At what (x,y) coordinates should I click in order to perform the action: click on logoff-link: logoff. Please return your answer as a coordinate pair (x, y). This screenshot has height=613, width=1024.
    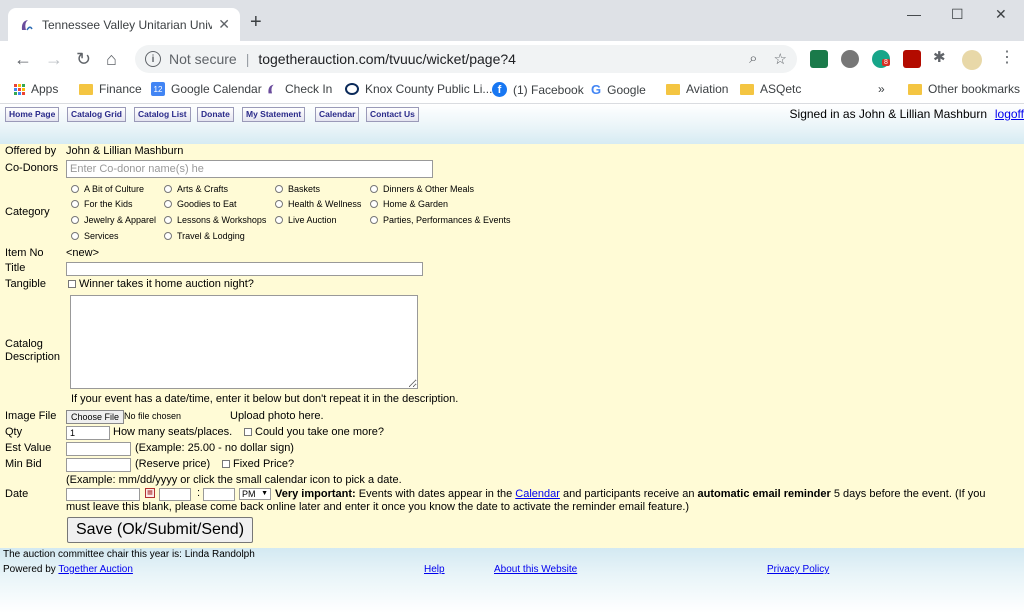
    Looking at the image, I should click on (1009, 114).